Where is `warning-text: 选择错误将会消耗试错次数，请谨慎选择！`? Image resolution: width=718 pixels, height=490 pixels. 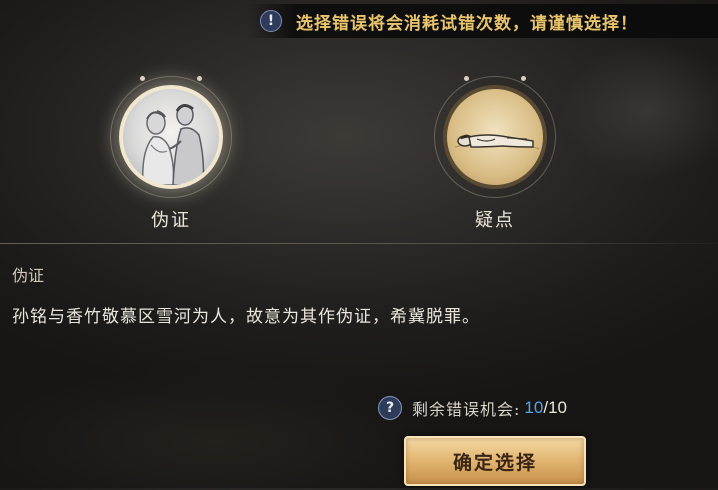 warning-text: 选择错误将会消耗试错次数，请谨慎选择！ is located at coordinates (467, 23).